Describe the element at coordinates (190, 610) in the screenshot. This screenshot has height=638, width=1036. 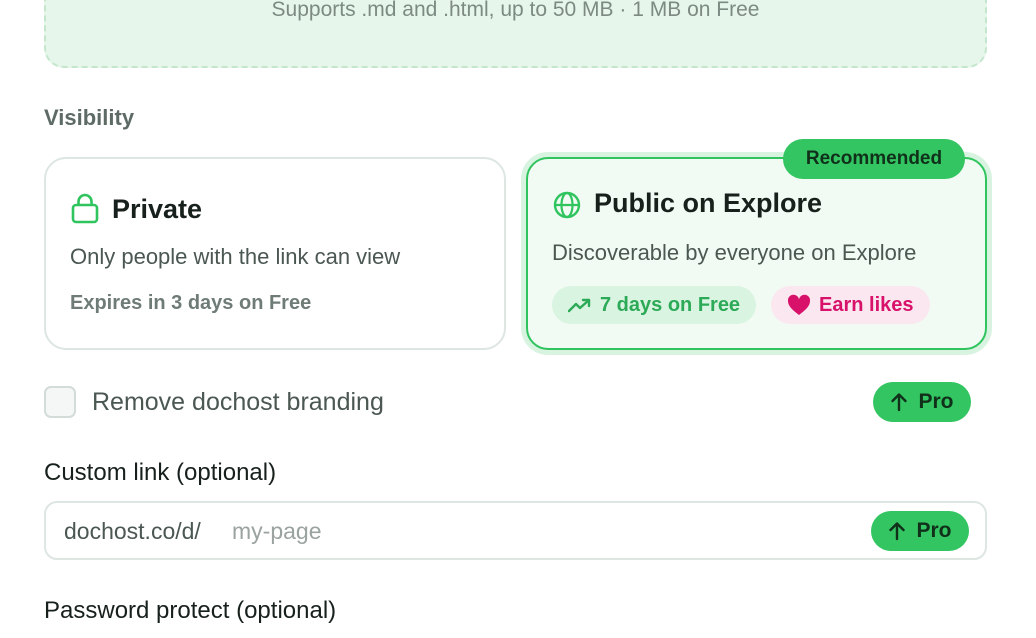
I see `password-protect-label: Password protect (optional)` at that location.